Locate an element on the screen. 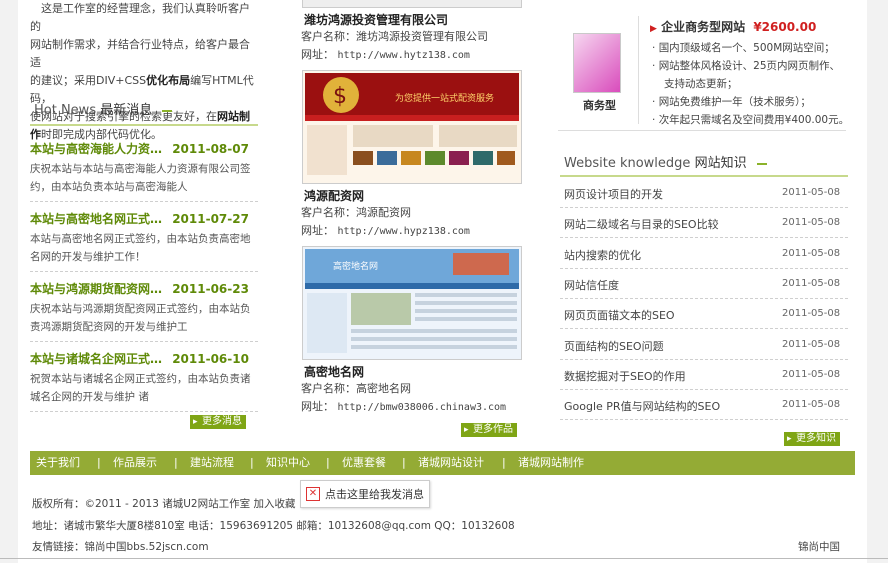 This screenshot has height=563, width=888. qq-message-popup: ✕ 点击这里给我发消息 is located at coordinates (365, 494).